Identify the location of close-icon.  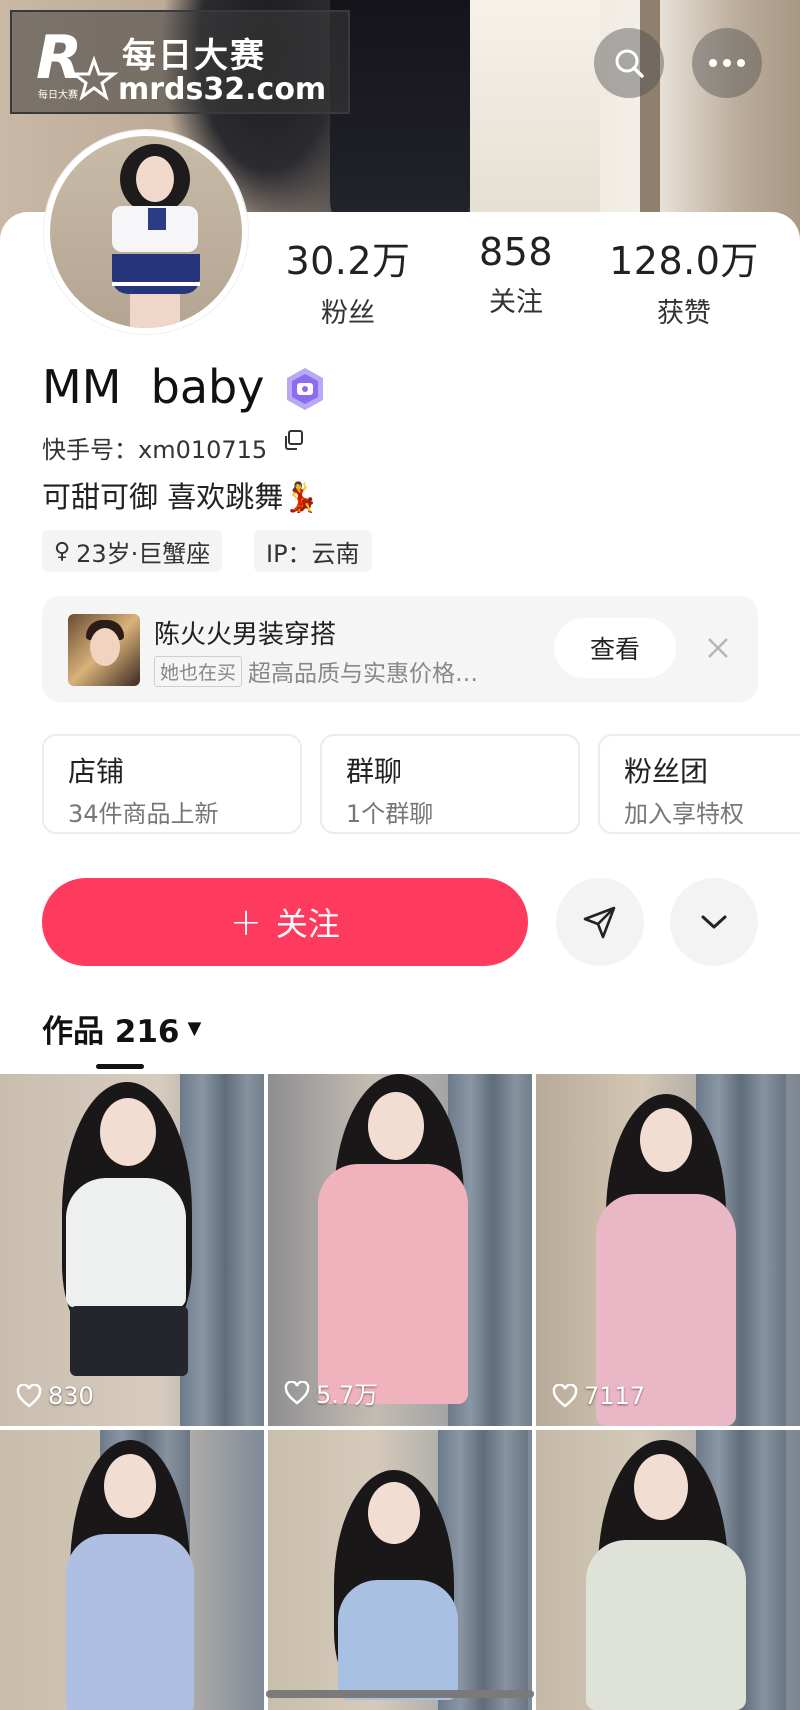
(718, 648).